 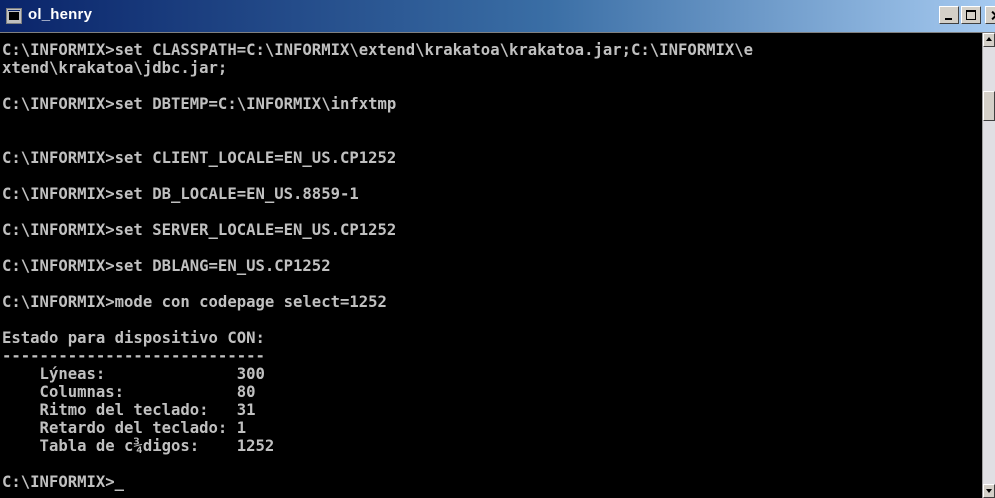 I want to click on console-icon, so click(x=14, y=16).